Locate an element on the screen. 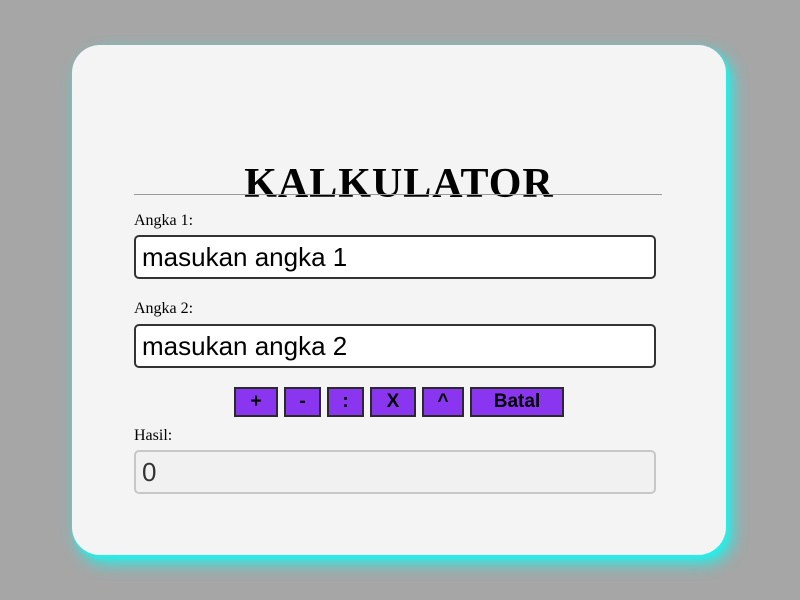 This screenshot has height=600, width=800. title-divider is located at coordinates (398, 194).